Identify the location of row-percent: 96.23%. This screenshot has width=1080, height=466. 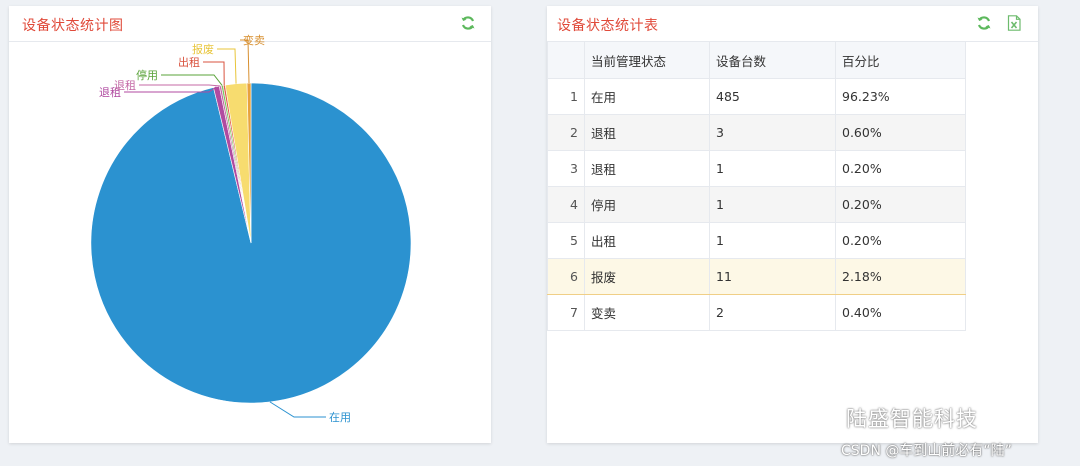
(900, 96).